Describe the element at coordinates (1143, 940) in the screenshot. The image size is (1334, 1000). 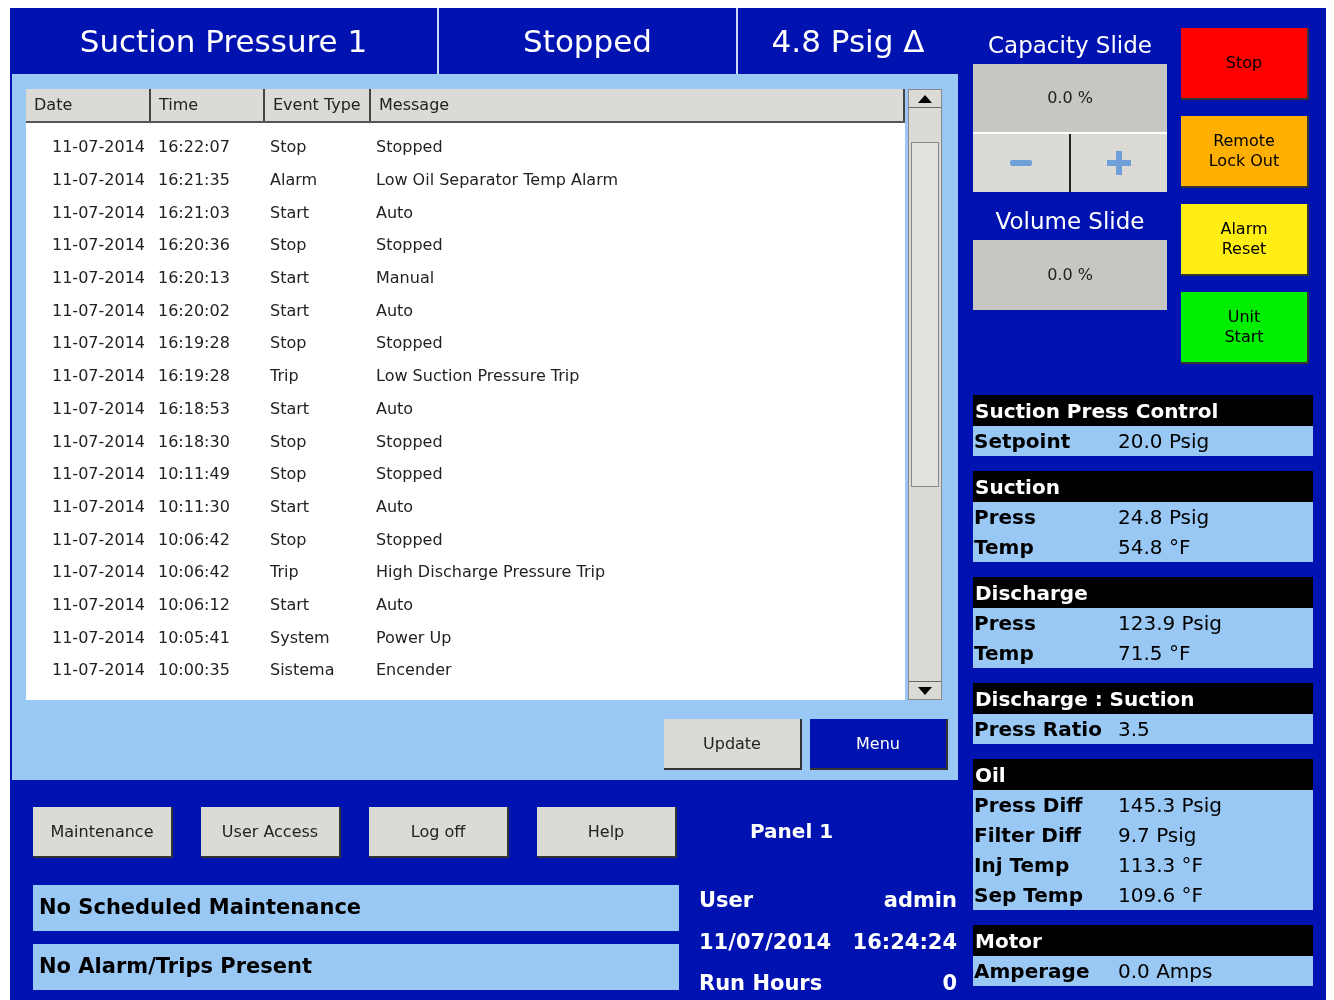
I see `section-title: Motor` at that location.